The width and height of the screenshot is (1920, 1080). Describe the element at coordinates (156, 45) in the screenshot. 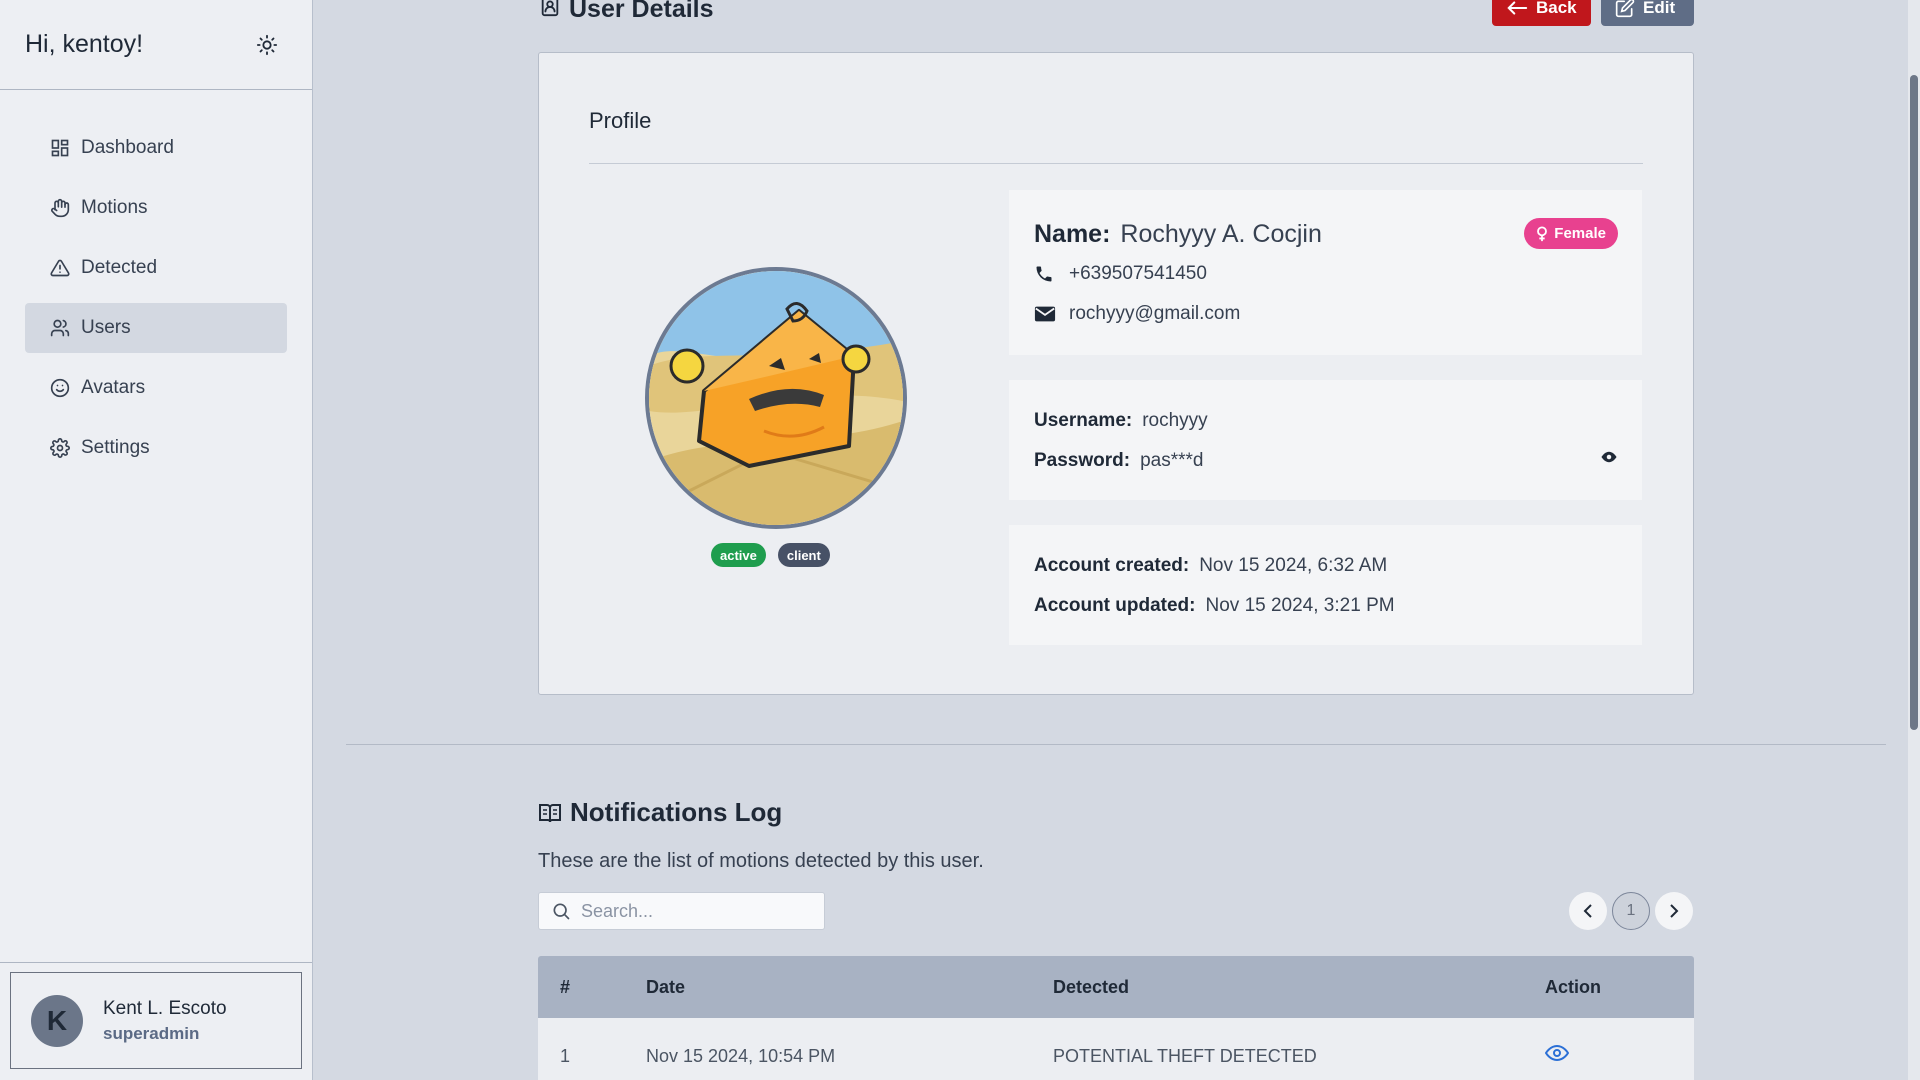

I see `sidebar-header: Hi, kentoy!` at that location.